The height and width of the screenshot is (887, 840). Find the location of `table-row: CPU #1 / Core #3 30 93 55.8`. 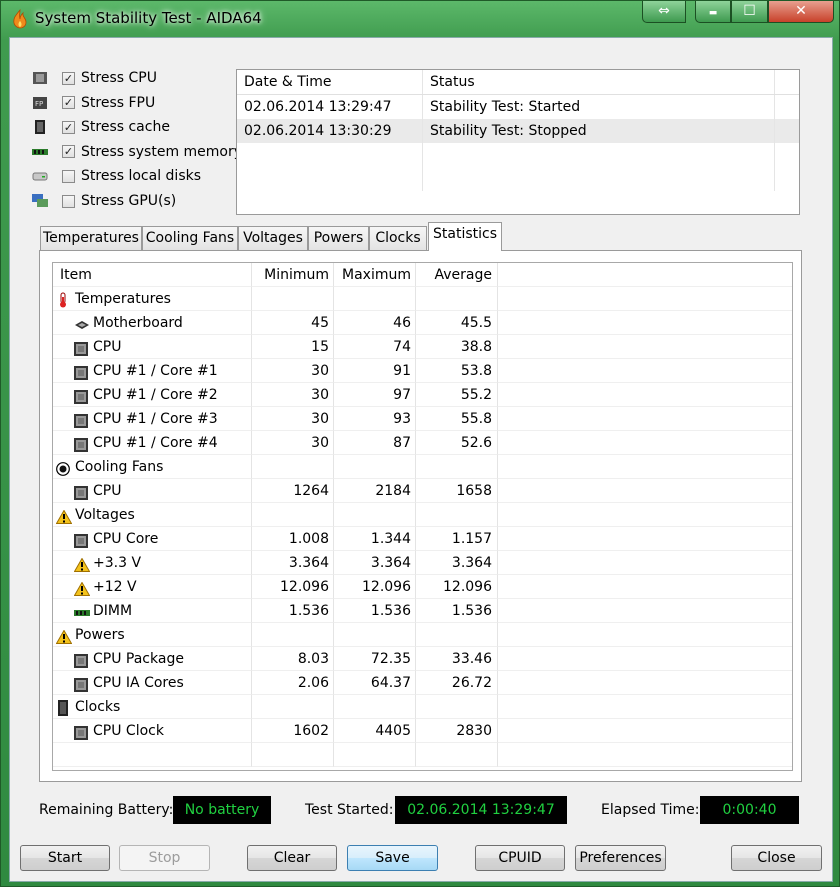

table-row: CPU #1 / Core #3 30 93 55.8 is located at coordinates (422, 419).